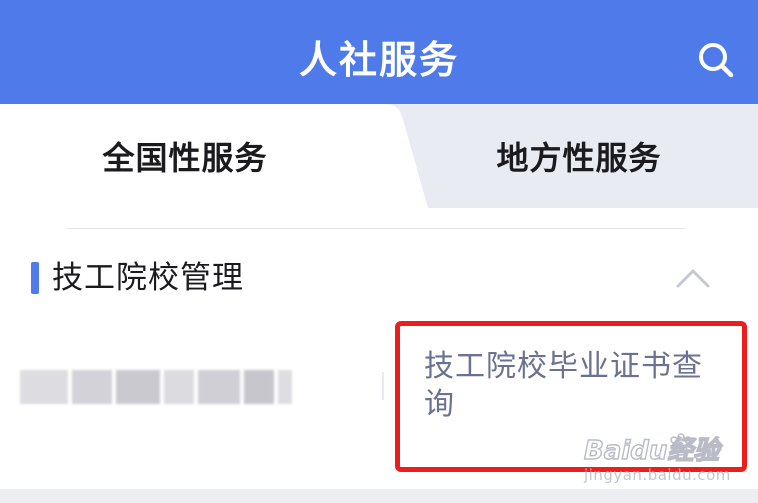  I want to click on item-separator, so click(383, 386).